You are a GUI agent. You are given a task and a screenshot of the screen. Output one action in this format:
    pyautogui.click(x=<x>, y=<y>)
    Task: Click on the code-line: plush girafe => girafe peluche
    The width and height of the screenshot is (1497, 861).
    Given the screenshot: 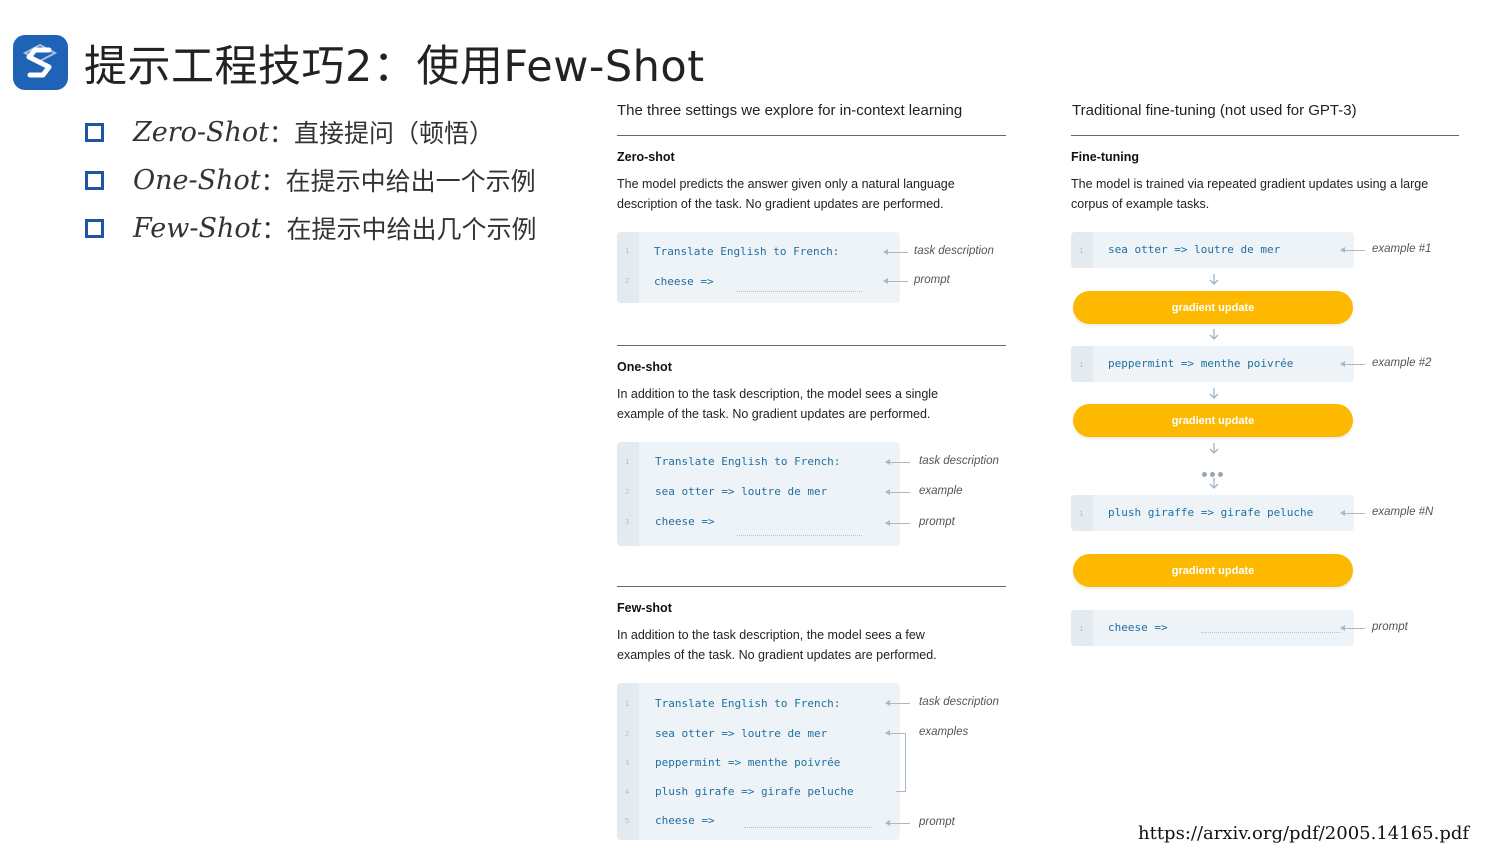 What is the action you would take?
    pyautogui.click(x=754, y=791)
    